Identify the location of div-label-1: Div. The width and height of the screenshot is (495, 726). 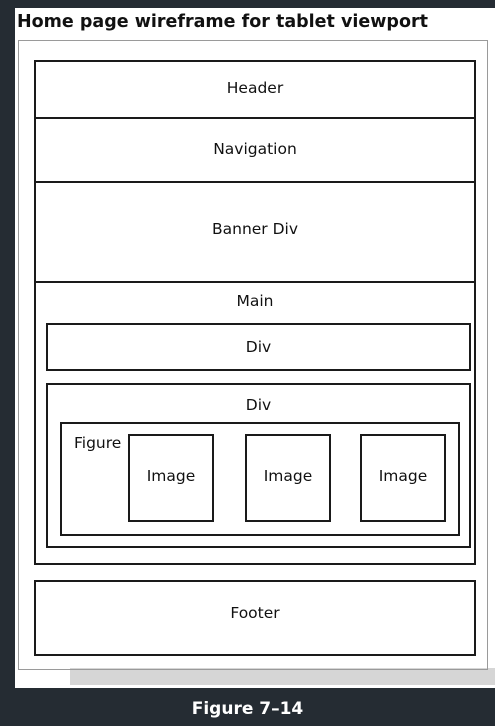
(258, 347).